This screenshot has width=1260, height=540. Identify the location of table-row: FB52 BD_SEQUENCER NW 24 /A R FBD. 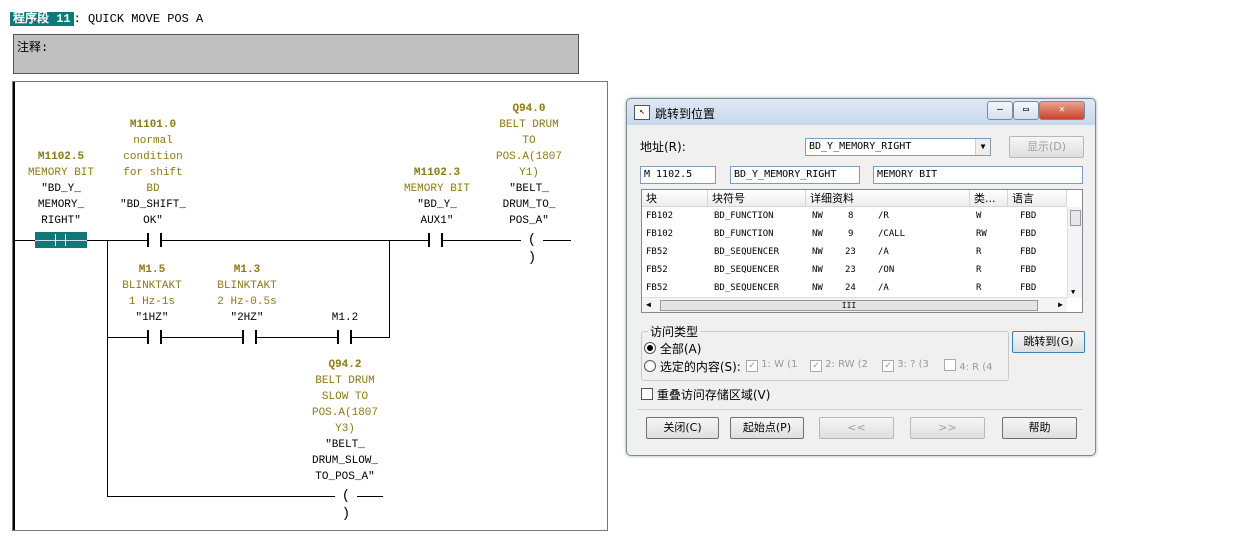
(854, 288).